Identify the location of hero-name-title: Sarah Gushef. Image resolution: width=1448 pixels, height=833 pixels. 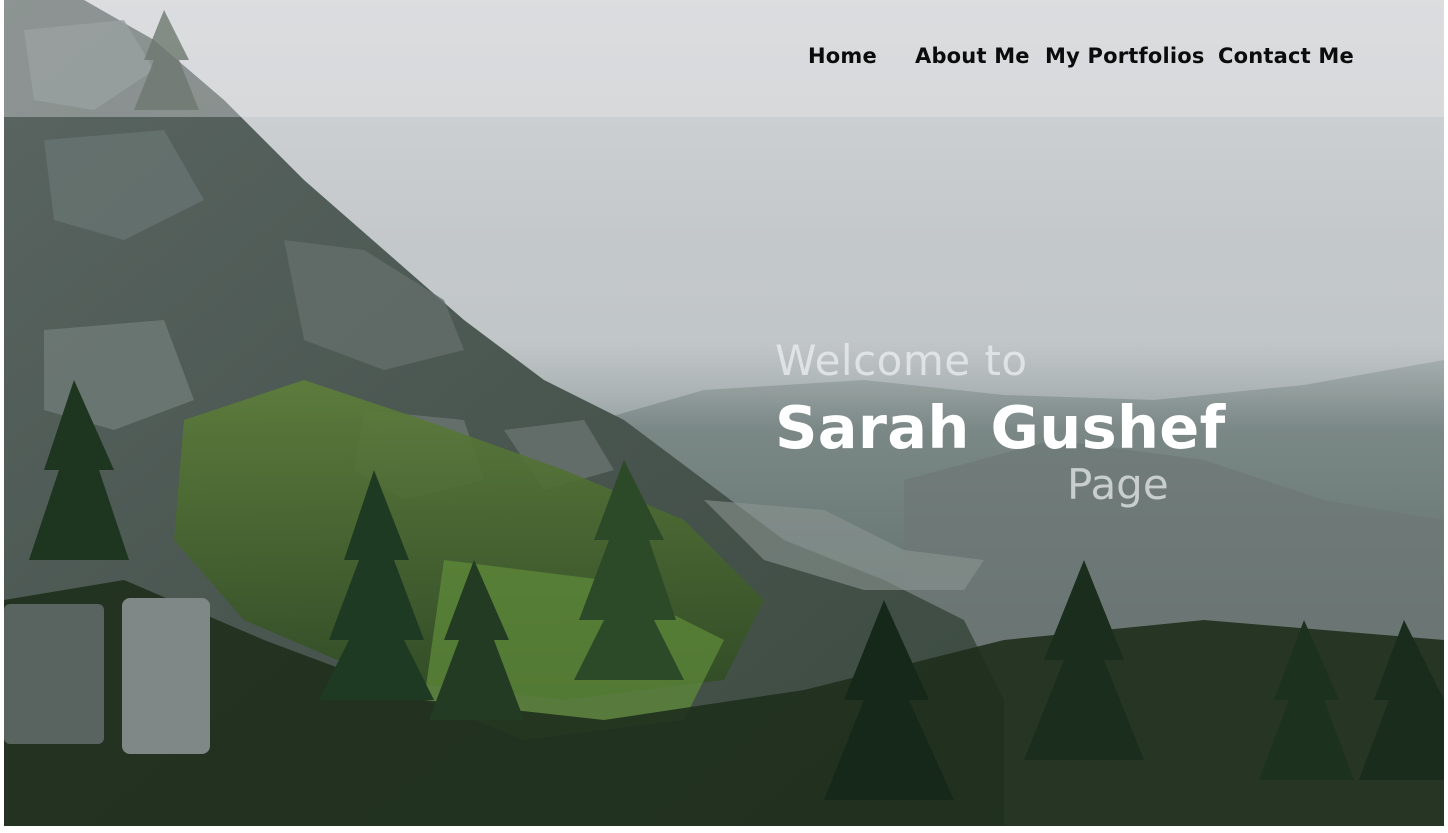
(1000, 427).